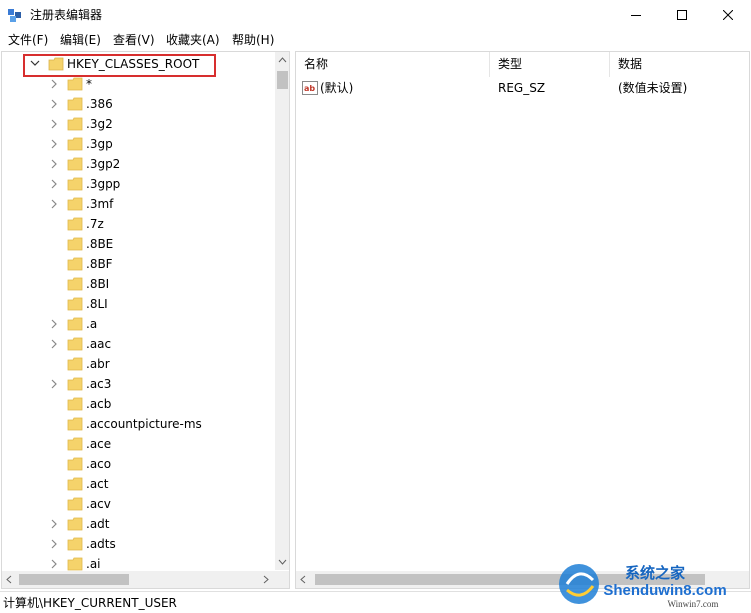 Image resolution: width=751 pixels, height=613 pixels. What do you see at coordinates (138, 204) in the screenshot?
I see `tree-item: .3mf` at bounding box center [138, 204].